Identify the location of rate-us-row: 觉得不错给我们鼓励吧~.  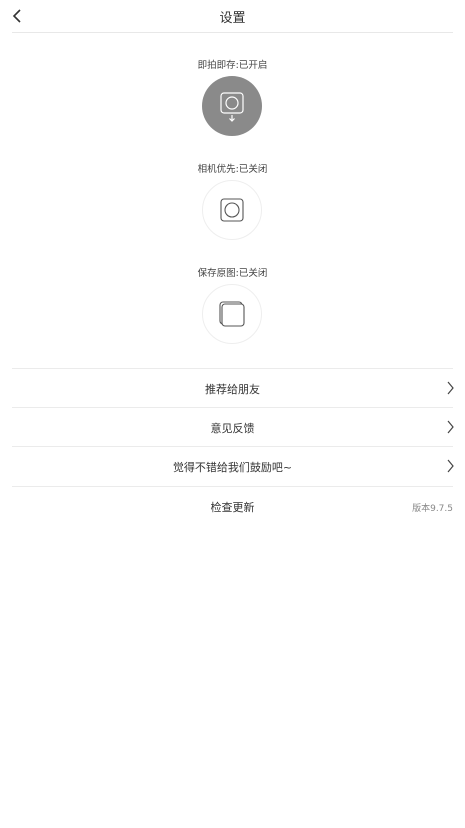
(233, 465).